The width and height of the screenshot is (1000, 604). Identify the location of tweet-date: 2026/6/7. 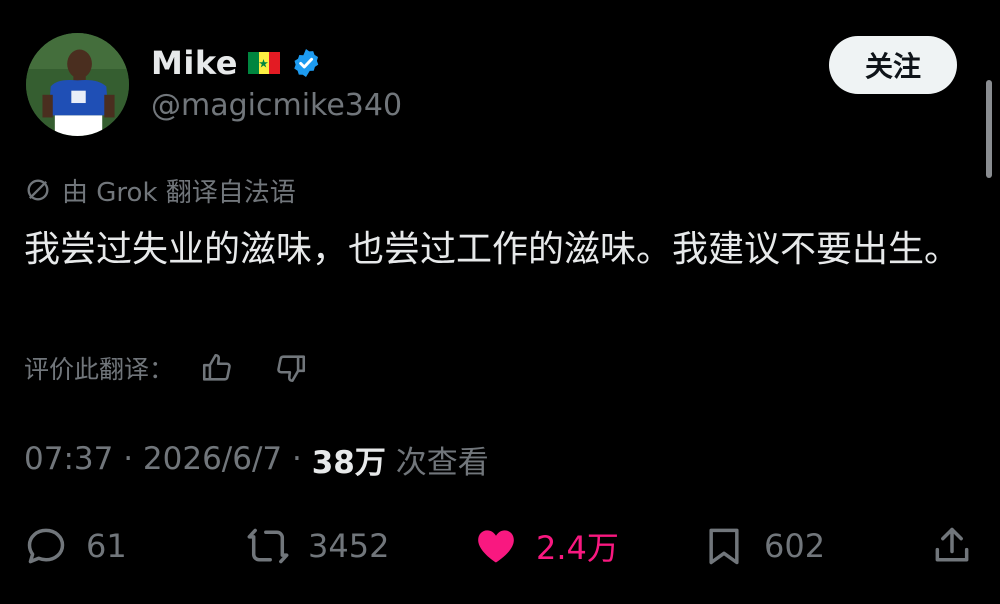
(212, 459).